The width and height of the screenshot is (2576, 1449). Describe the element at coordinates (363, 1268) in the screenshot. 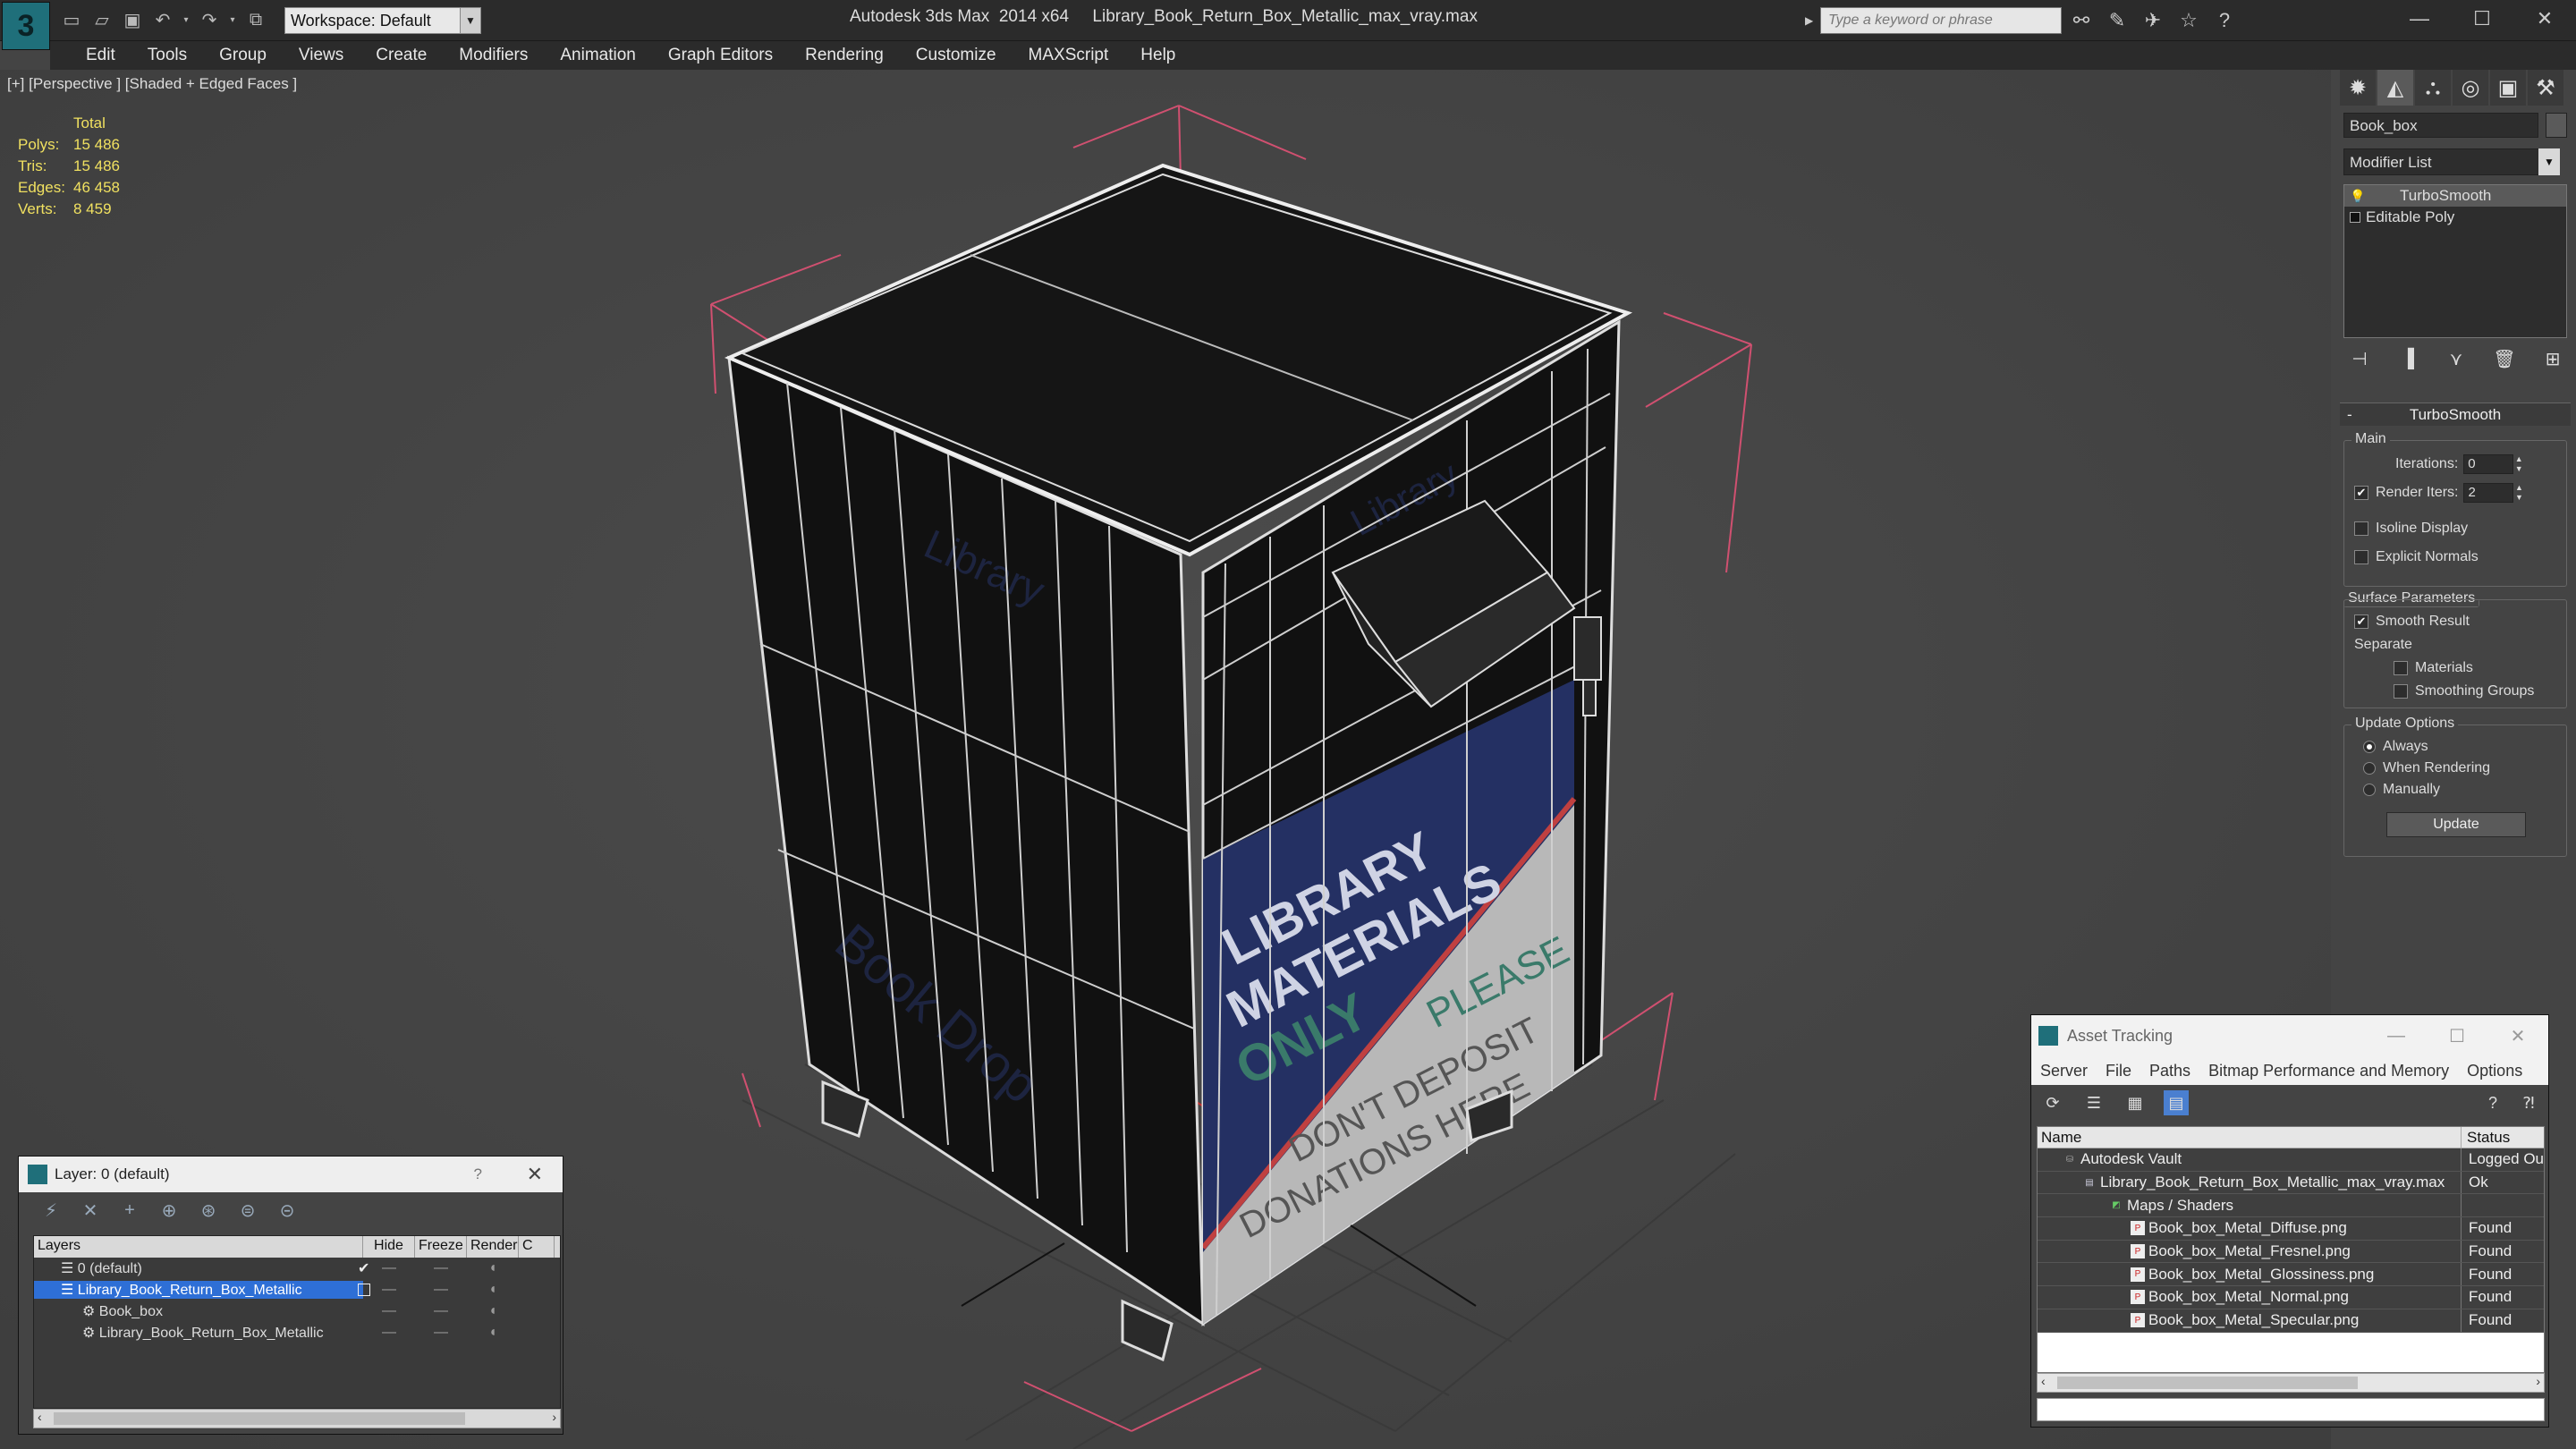

I see `active-layer-check-icon: ✔` at that location.